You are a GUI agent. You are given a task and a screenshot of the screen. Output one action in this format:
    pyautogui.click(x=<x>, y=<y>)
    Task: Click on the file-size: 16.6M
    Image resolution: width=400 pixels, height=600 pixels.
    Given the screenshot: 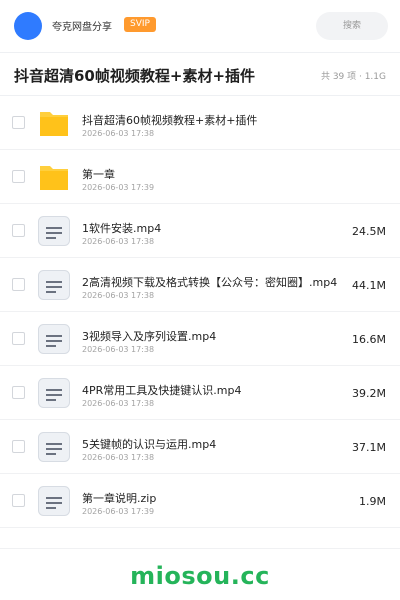 What is the action you would take?
    pyautogui.click(x=369, y=339)
    